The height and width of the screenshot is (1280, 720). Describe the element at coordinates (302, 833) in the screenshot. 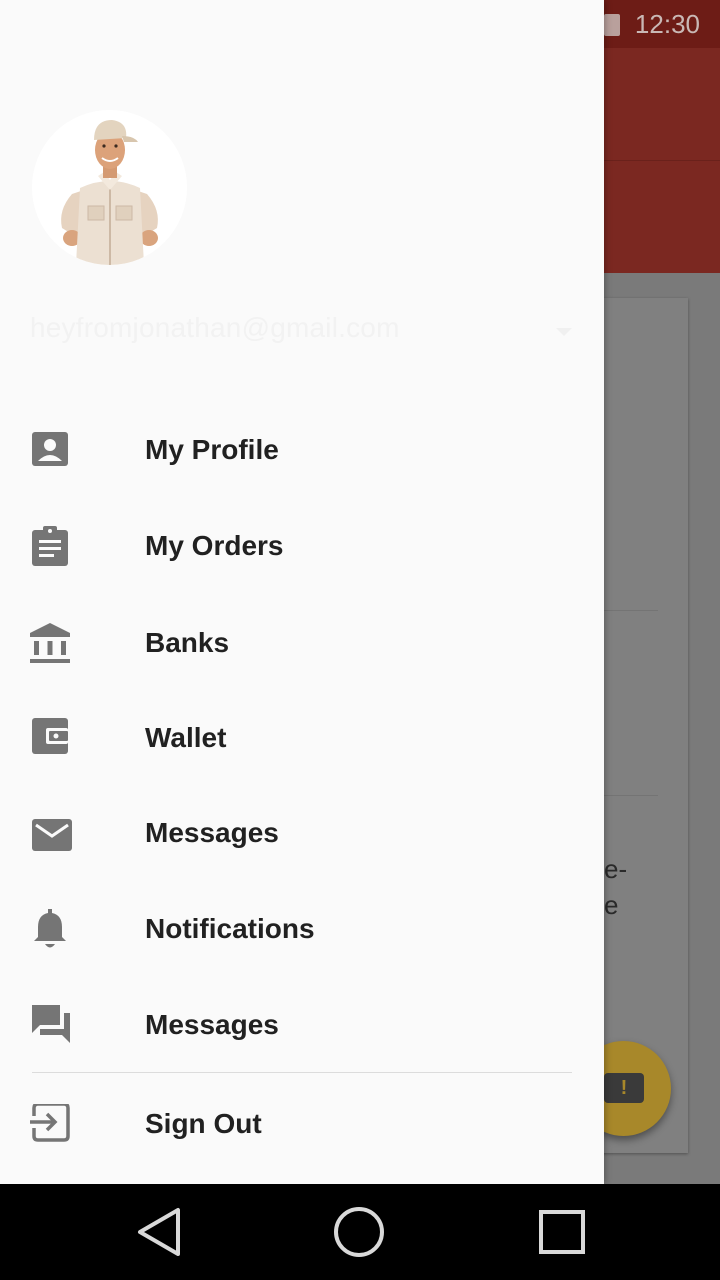

I see `menu-item-messages: Messages` at that location.